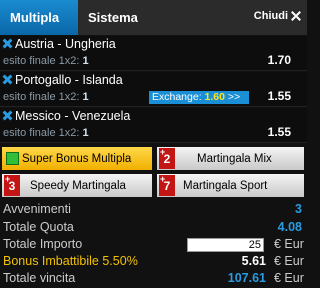 The image size is (320, 288). Describe the element at coordinates (225, 185) in the screenshot. I see `martingala-sport-label: Martingala Sport` at that location.